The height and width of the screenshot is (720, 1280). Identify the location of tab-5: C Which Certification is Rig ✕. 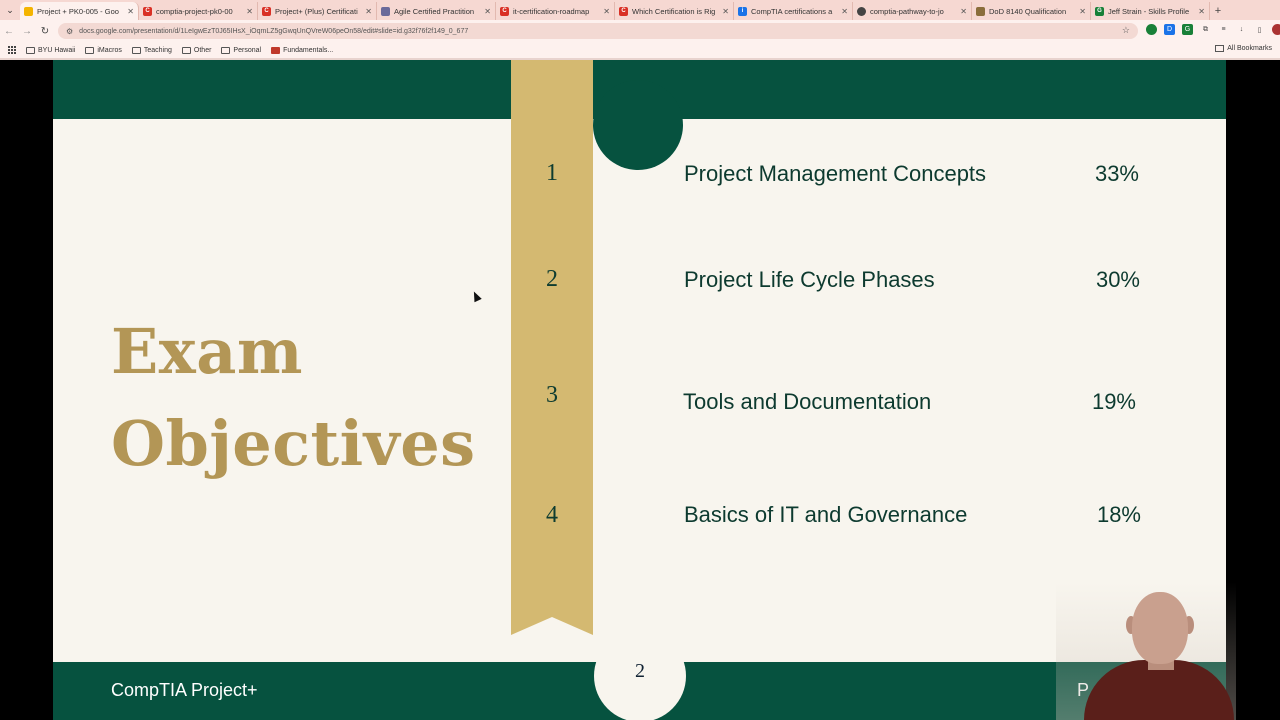
(674, 11).